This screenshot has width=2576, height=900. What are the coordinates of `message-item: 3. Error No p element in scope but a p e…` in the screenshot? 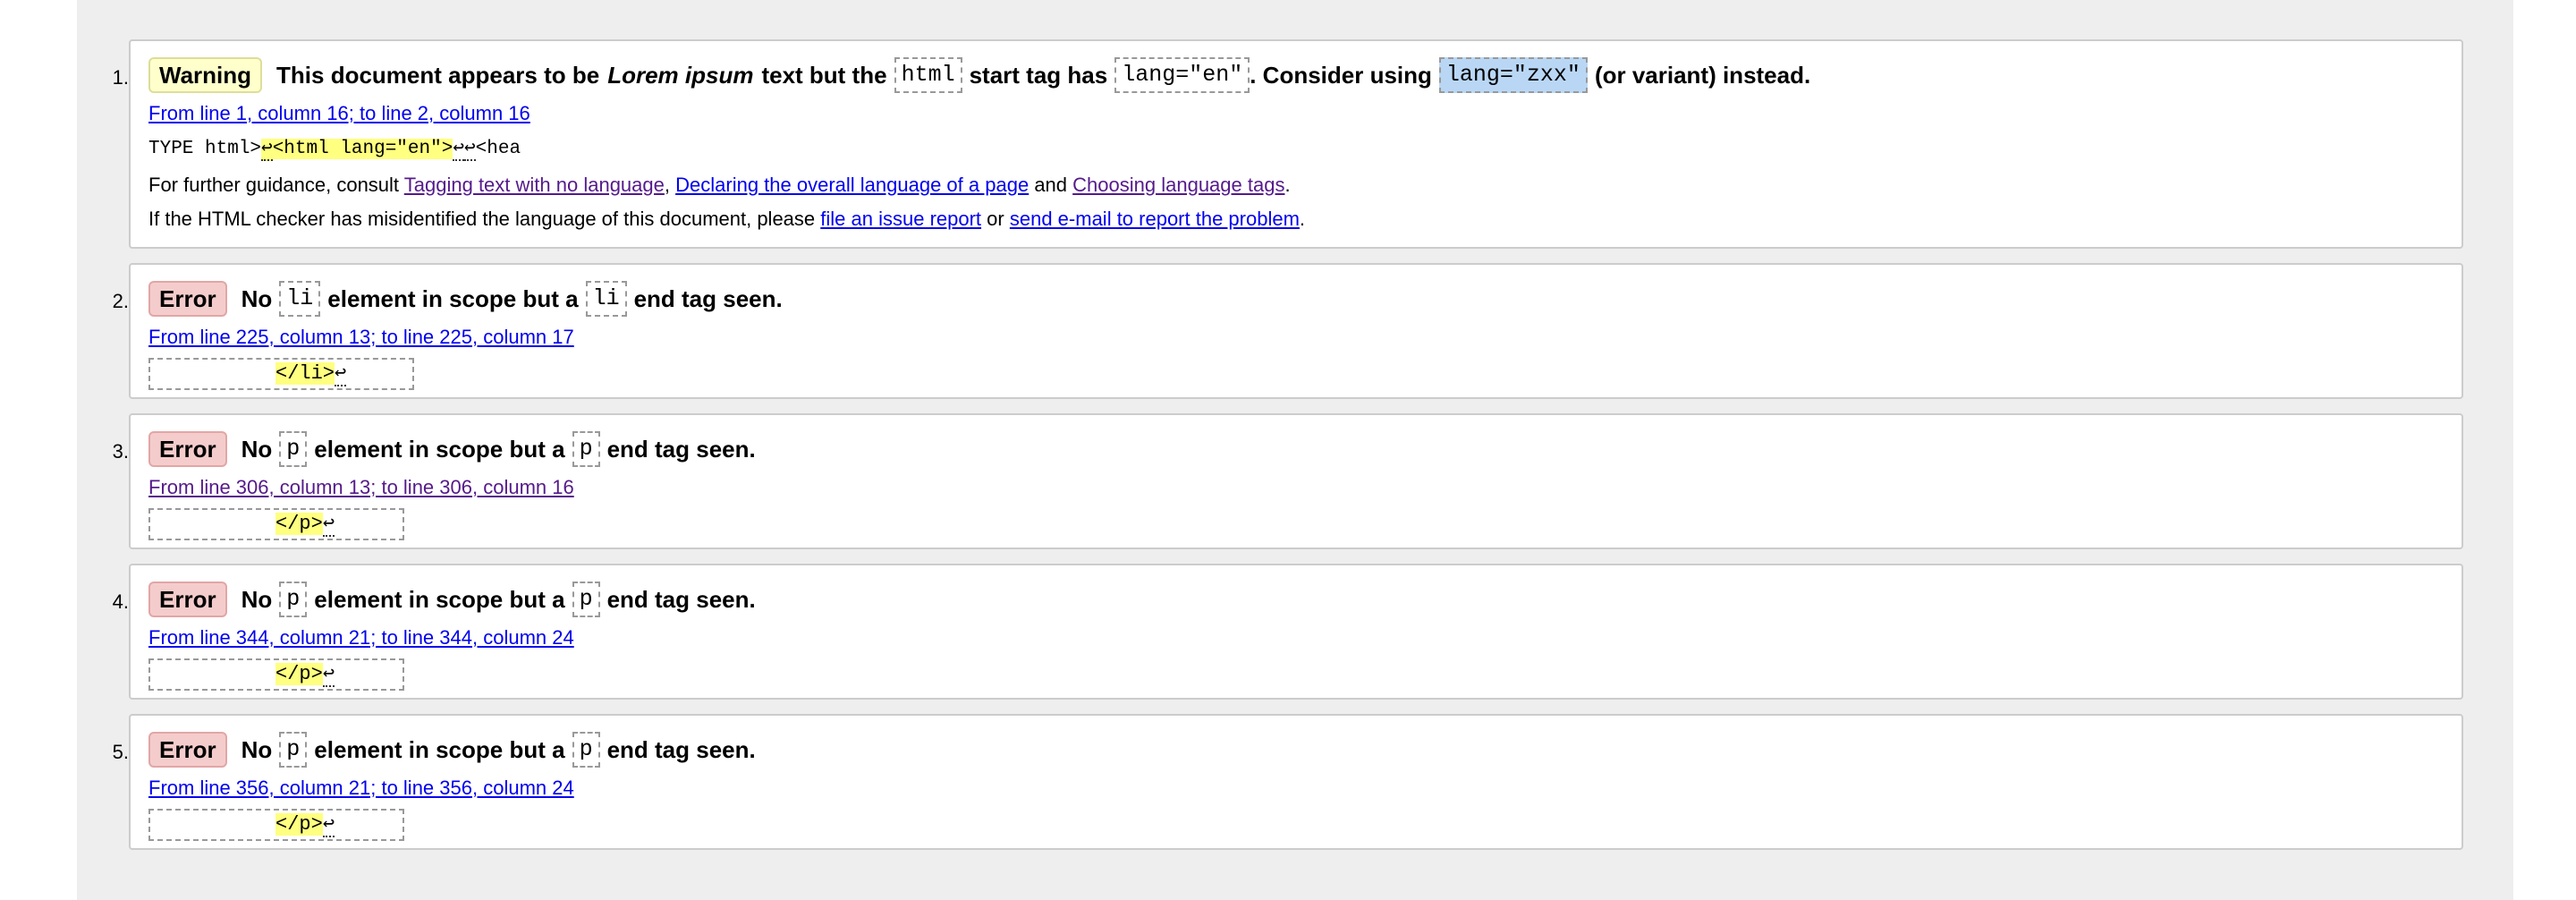 It's located at (1288, 481).